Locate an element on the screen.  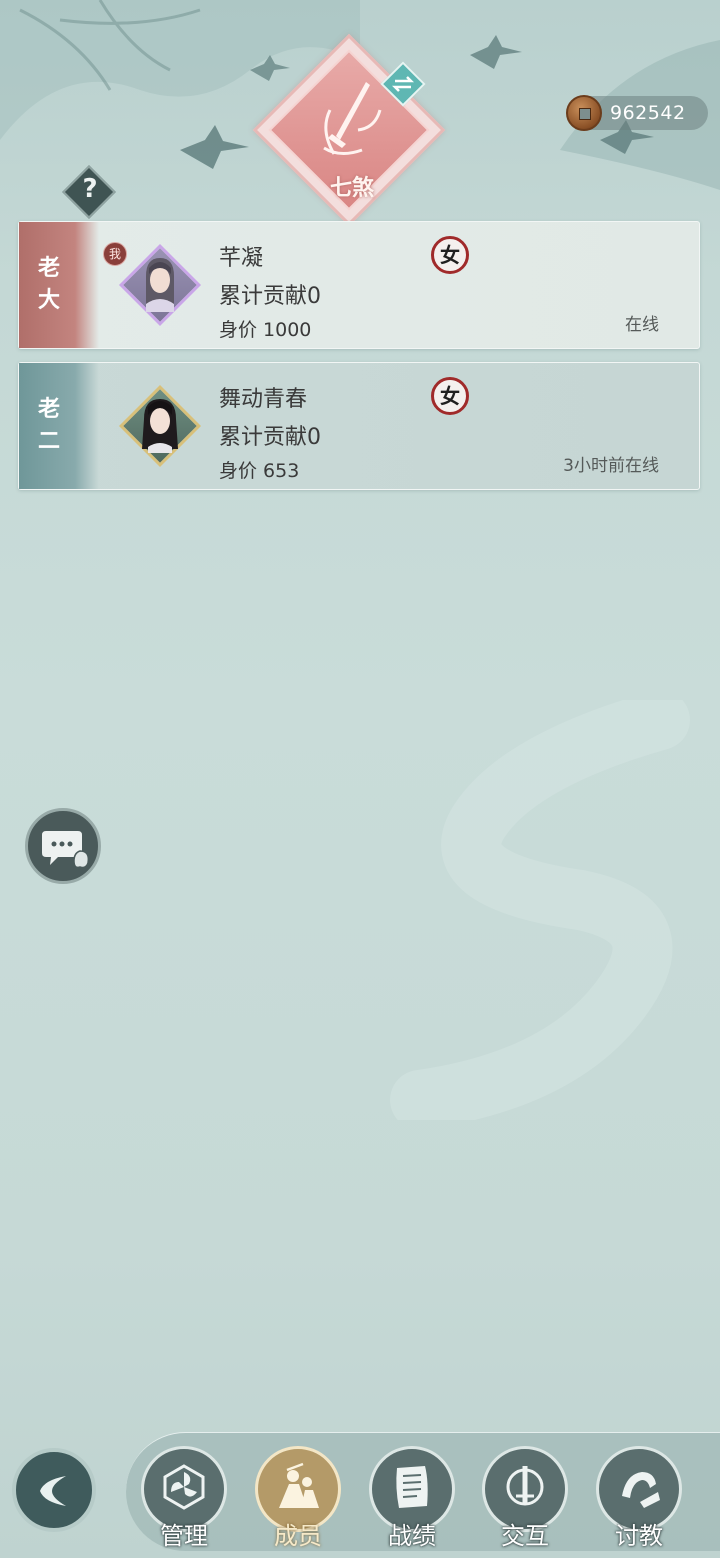
coin-value: 962542 is located at coordinates (648, 113).